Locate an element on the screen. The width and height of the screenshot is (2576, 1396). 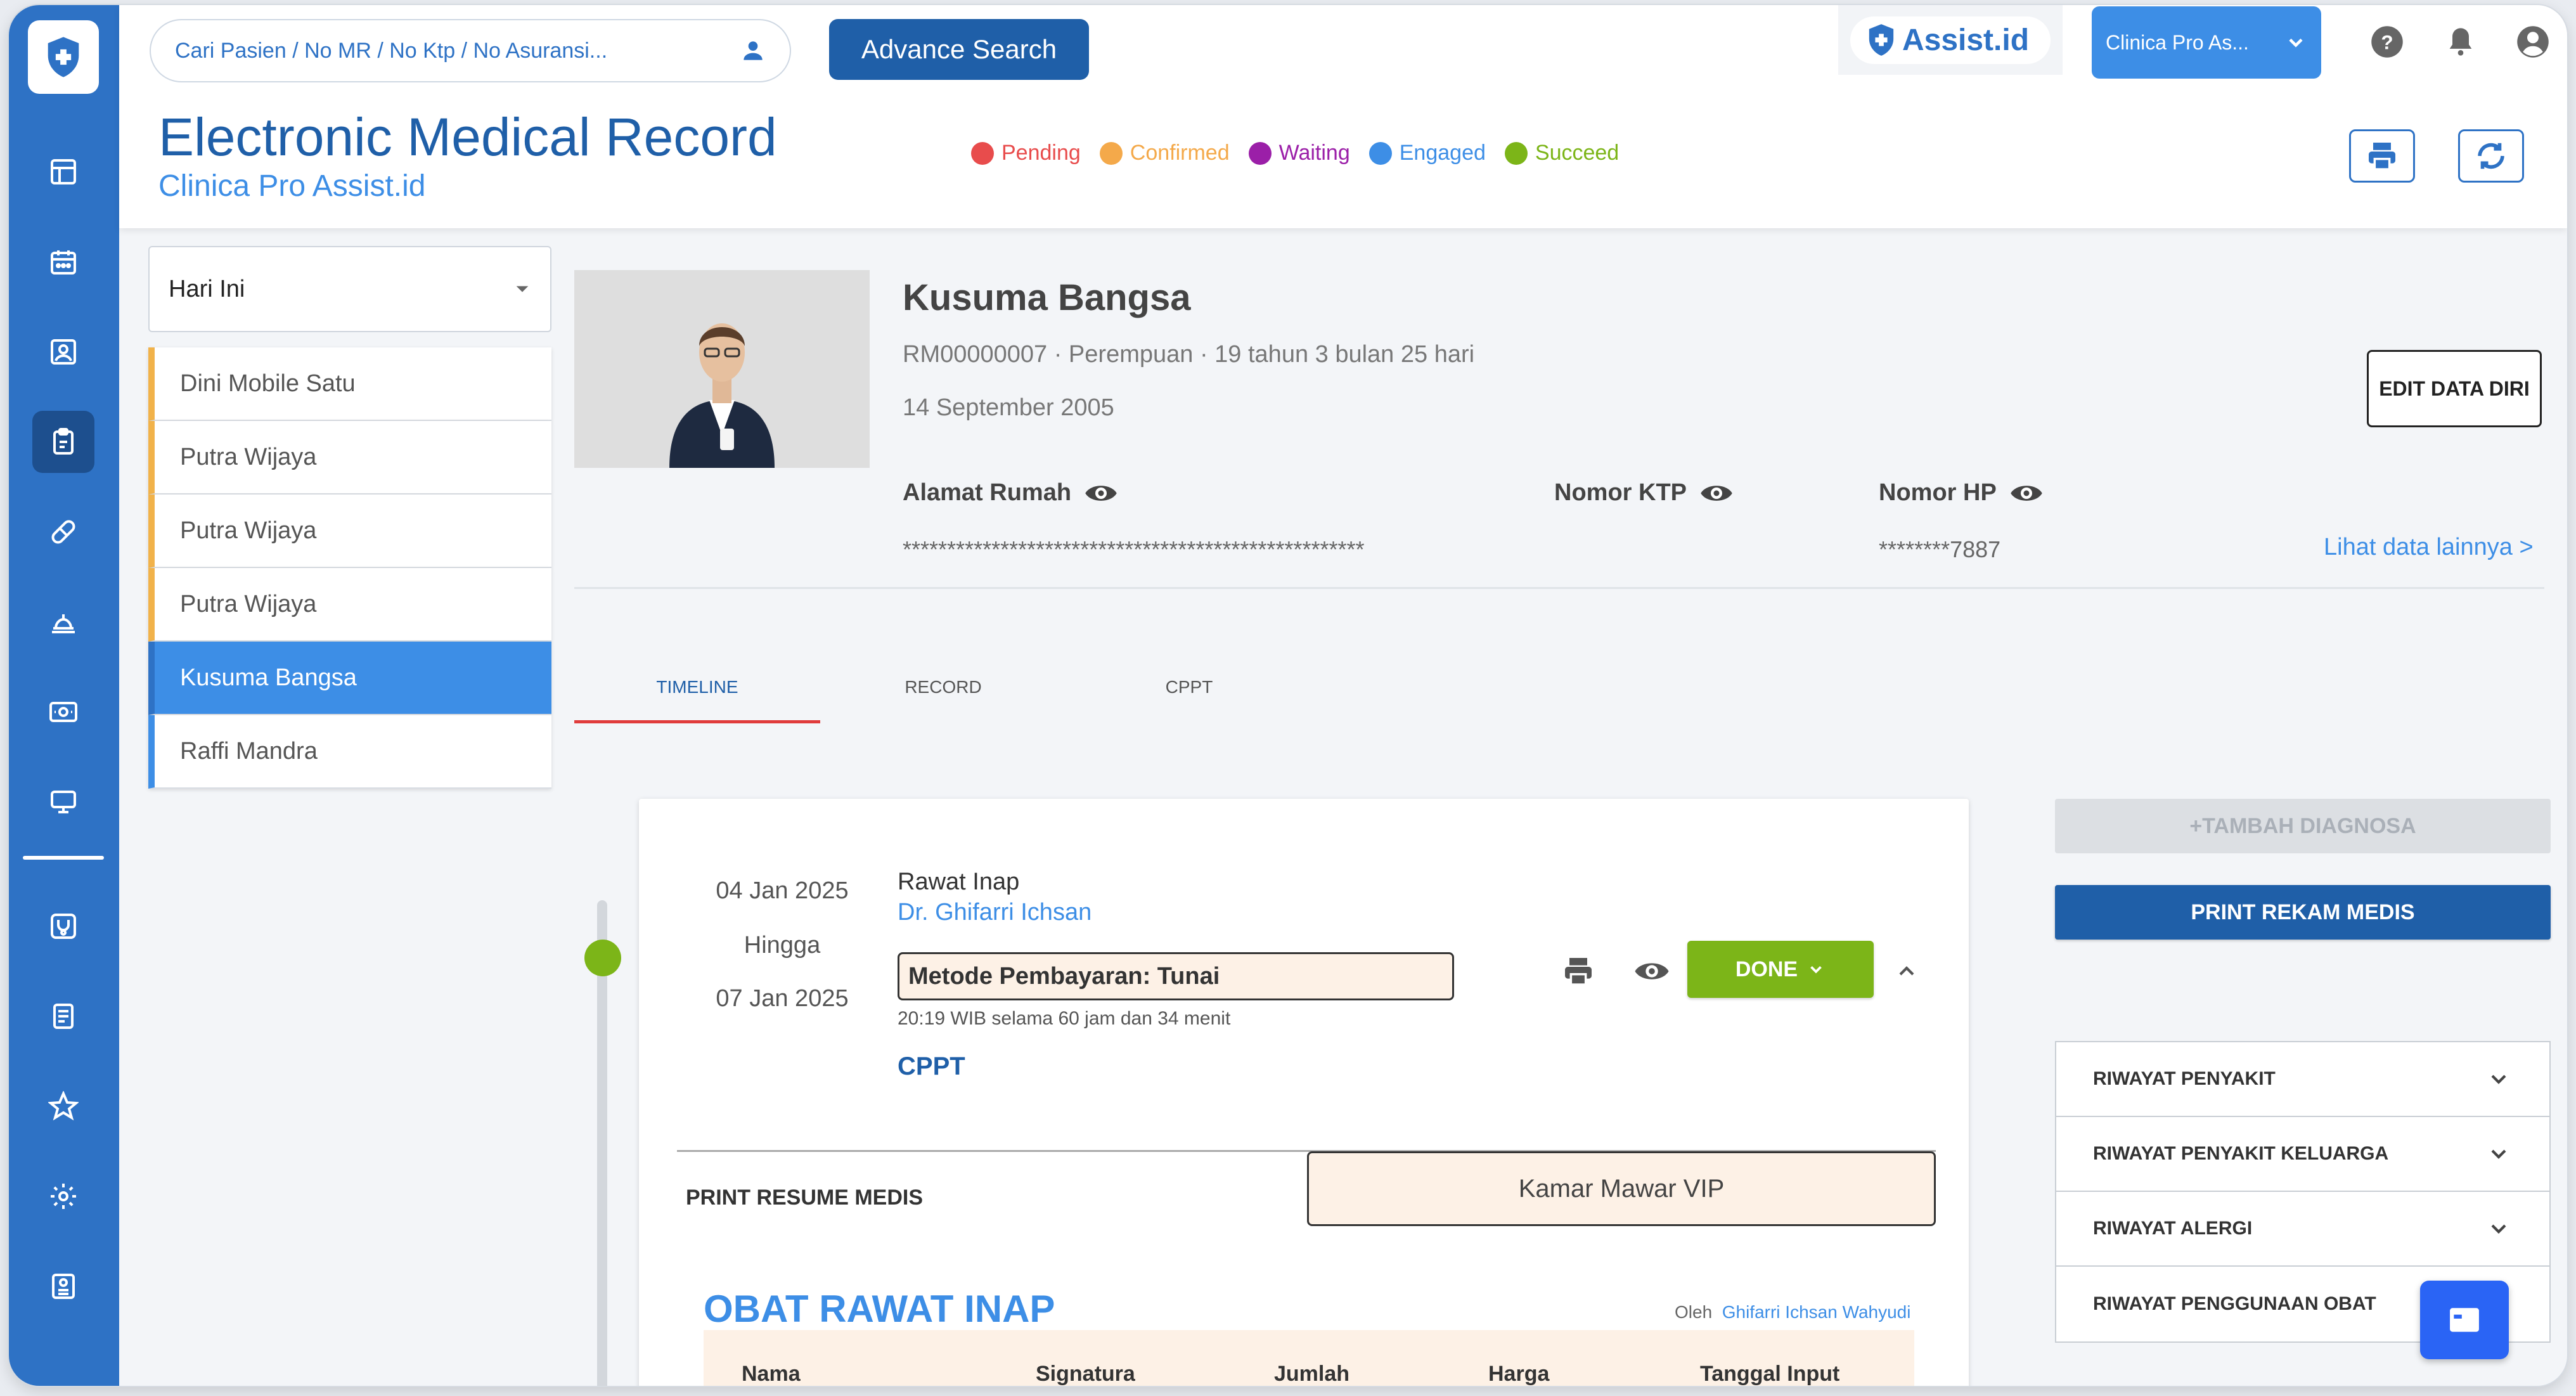
accordion-item-allergy-history: RIWAYAT ALERGI is located at coordinates (2302, 1229).